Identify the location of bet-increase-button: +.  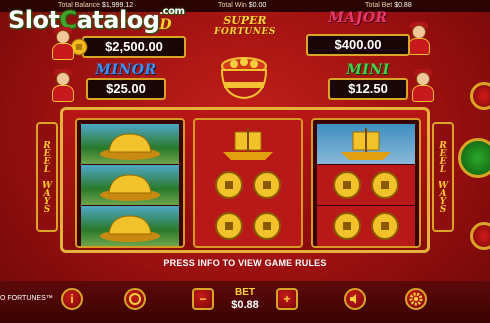
(287, 299).